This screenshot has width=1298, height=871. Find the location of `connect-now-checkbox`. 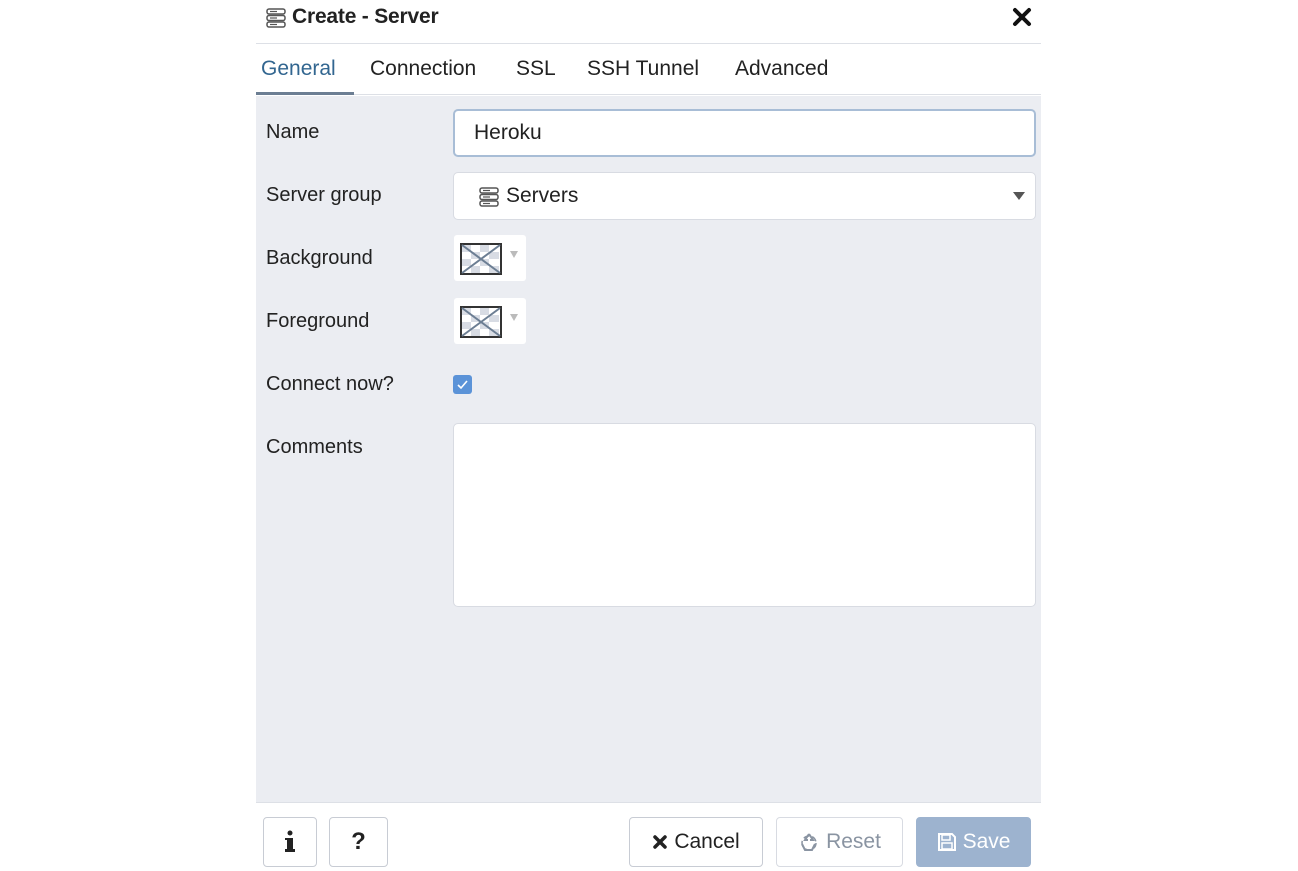

connect-now-checkbox is located at coordinates (462, 384).